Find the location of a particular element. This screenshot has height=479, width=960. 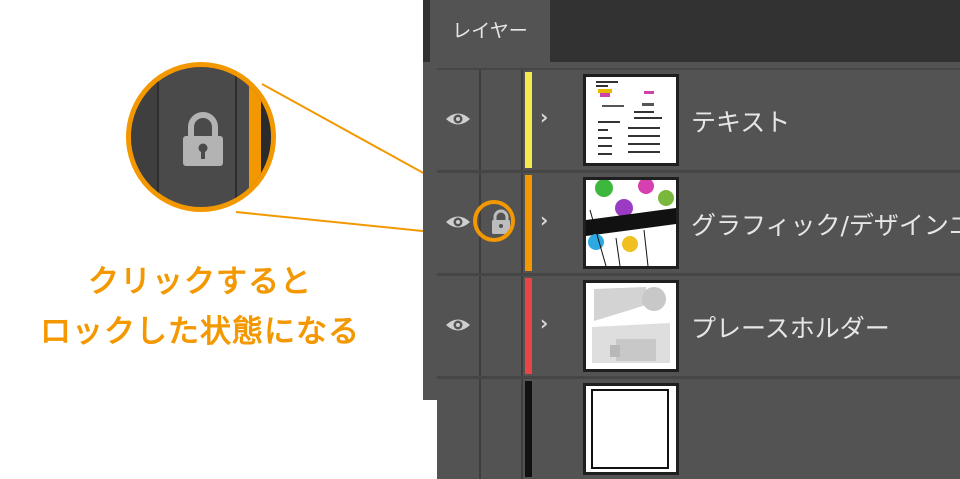

caption-line-2: ロックした状態になる is located at coordinates (200, 332).